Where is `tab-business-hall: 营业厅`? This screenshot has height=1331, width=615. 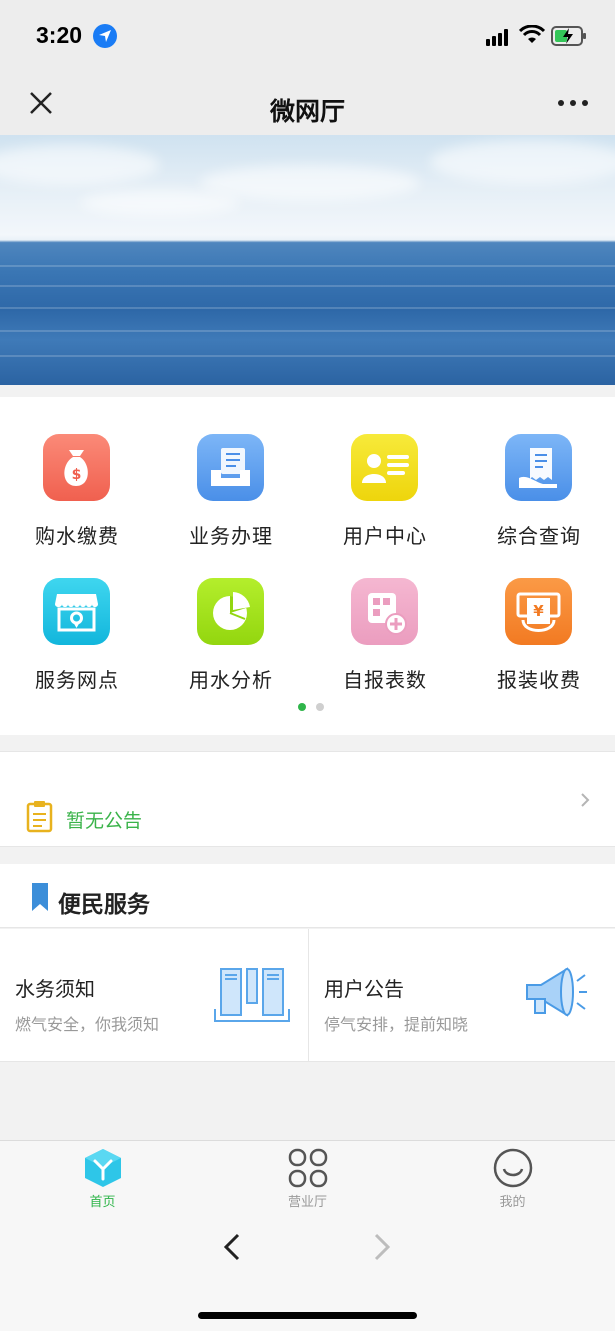
tab-business-hall: 营业厅 is located at coordinates (307, 1177).